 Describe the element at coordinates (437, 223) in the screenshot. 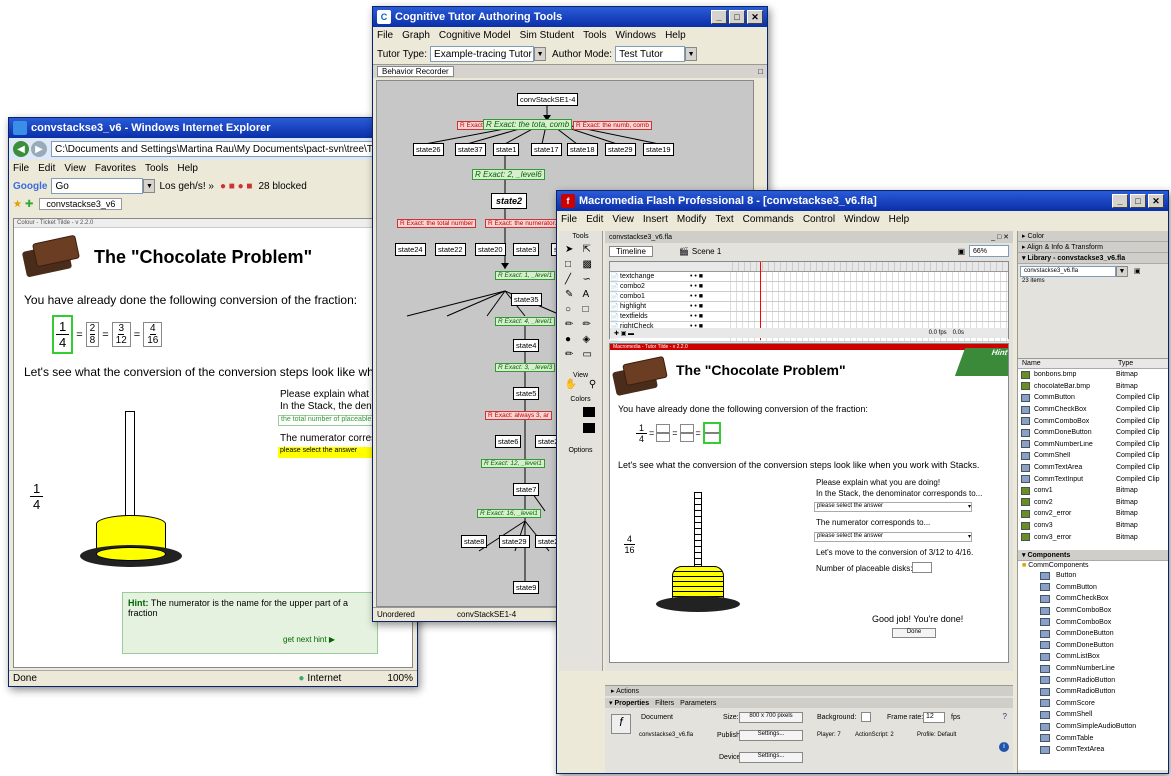

I see `graph-edge-label: R Exact: the total number` at that location.